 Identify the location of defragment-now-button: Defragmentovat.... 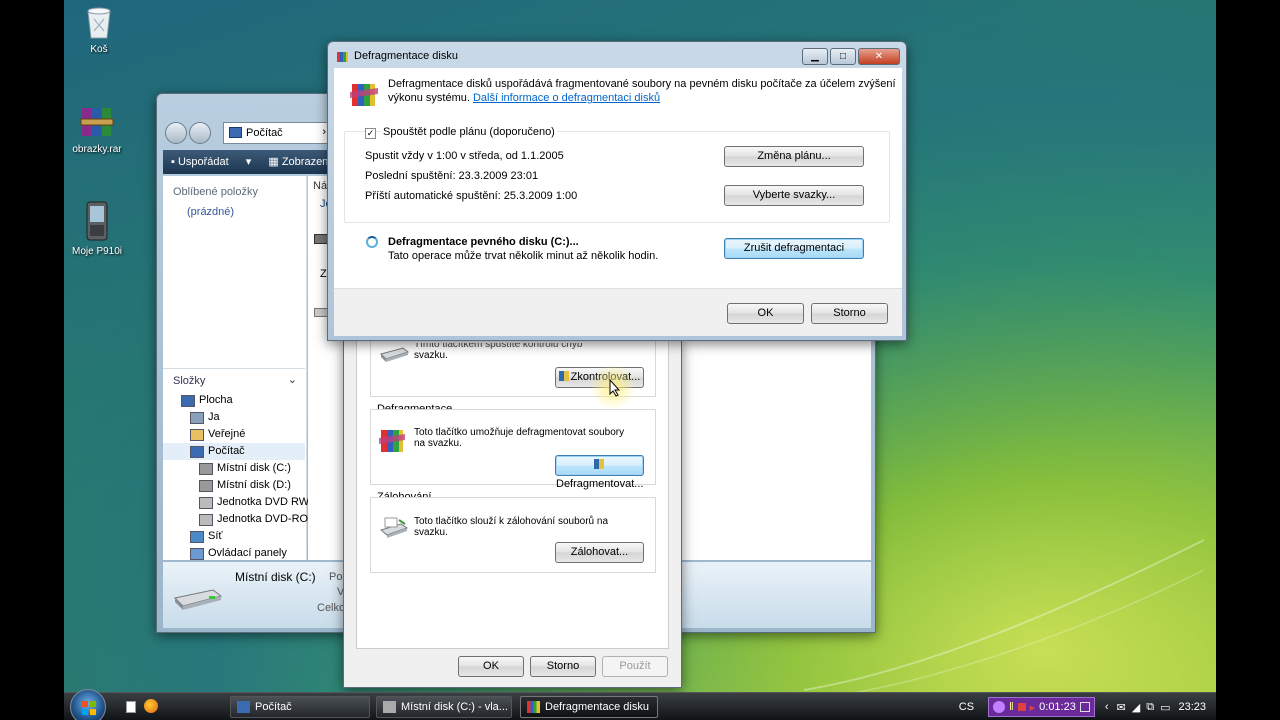
(599, 472).